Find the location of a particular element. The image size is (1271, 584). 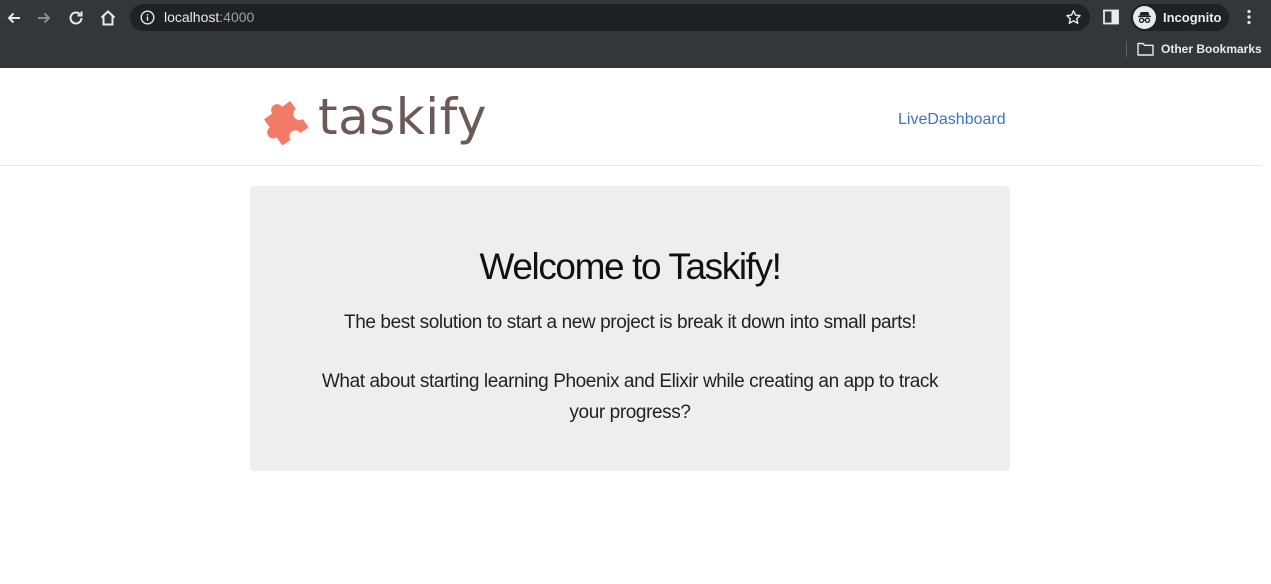

bookmarks-separator is located at coordinates (1126, 49).